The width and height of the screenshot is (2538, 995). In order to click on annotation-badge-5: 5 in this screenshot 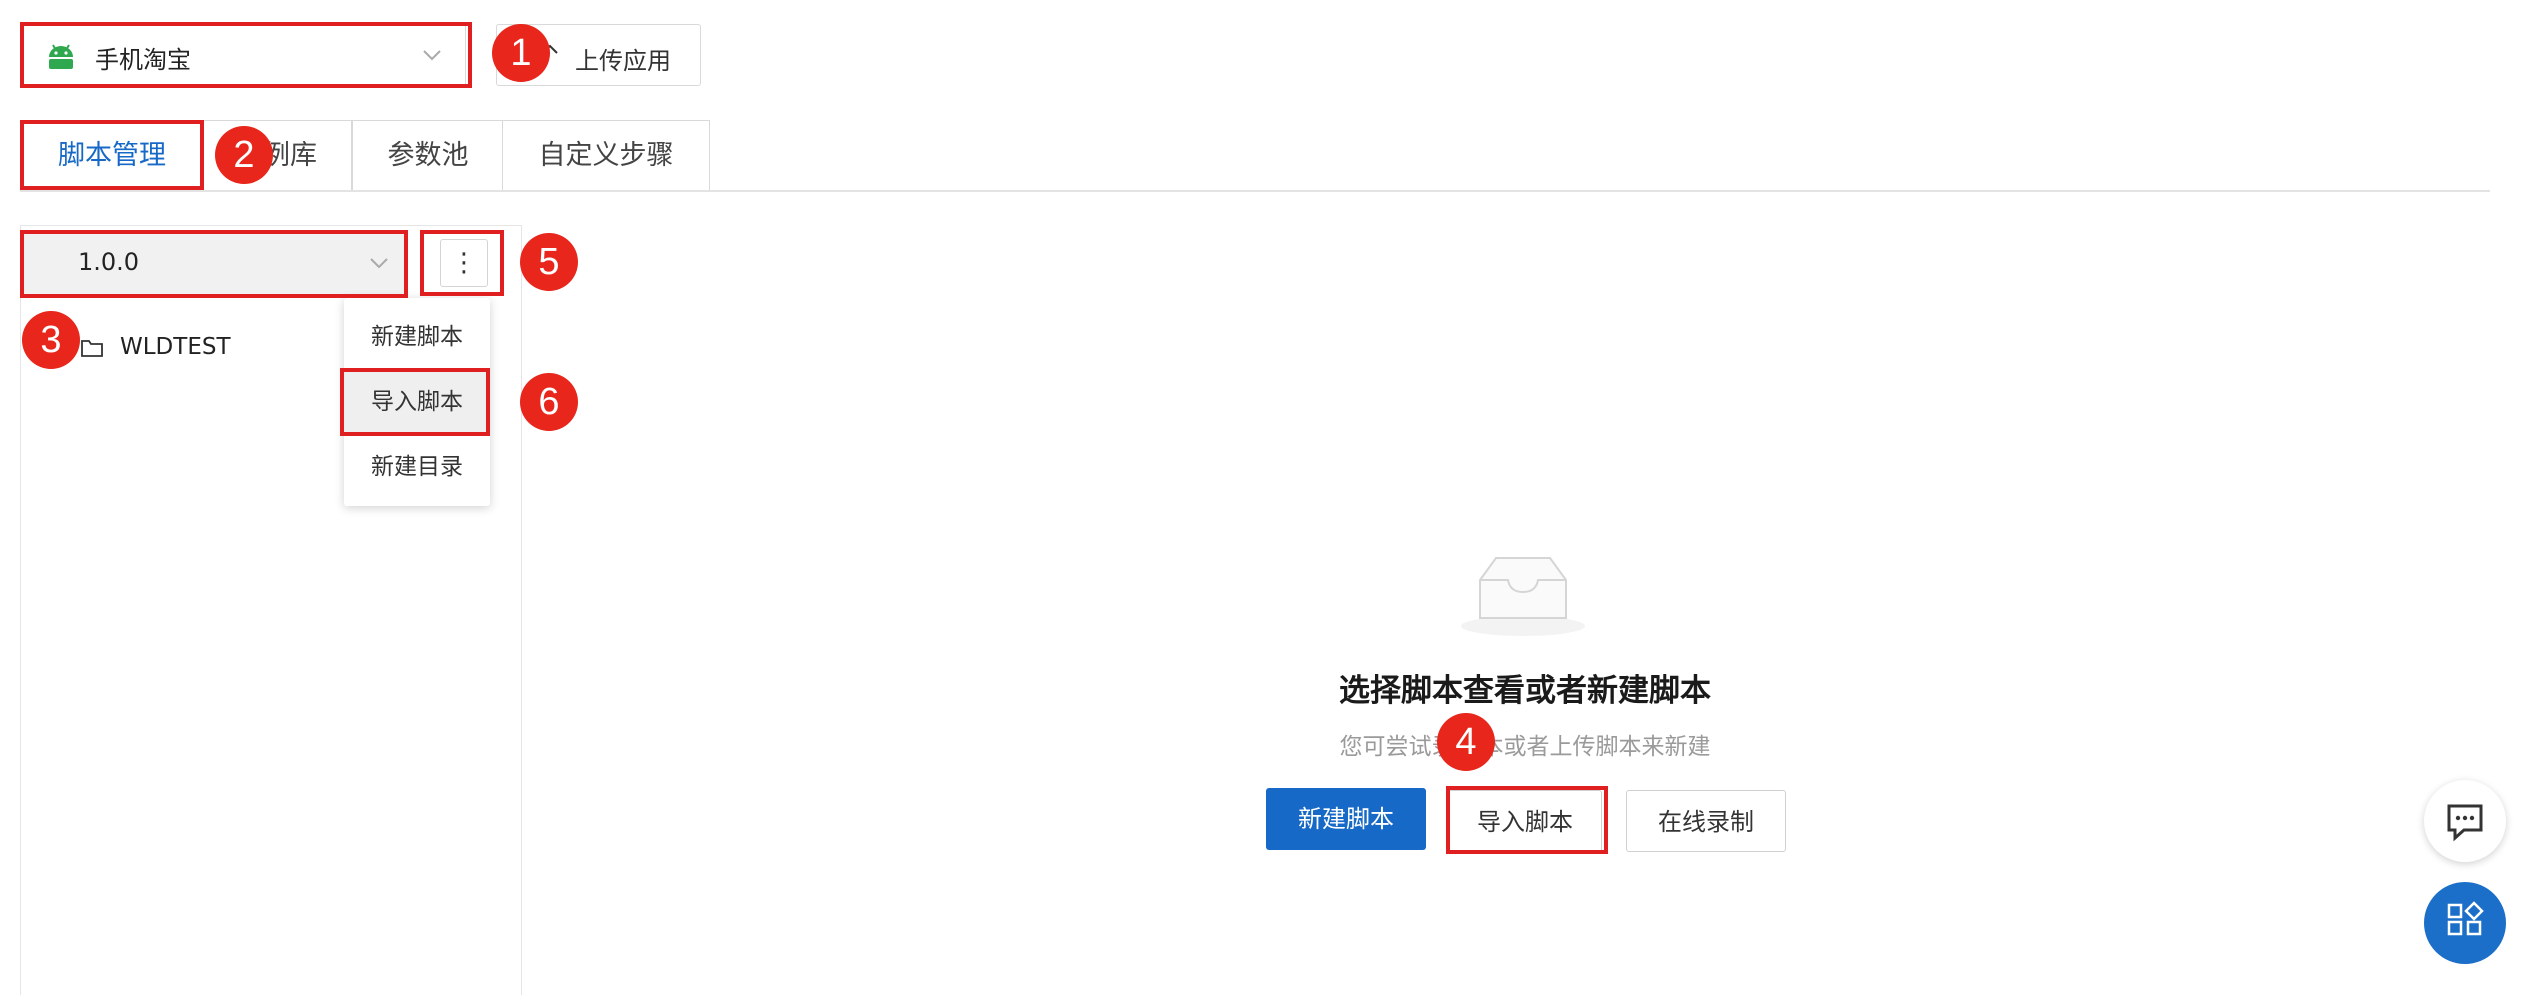, I will do `click(549, 262)`.